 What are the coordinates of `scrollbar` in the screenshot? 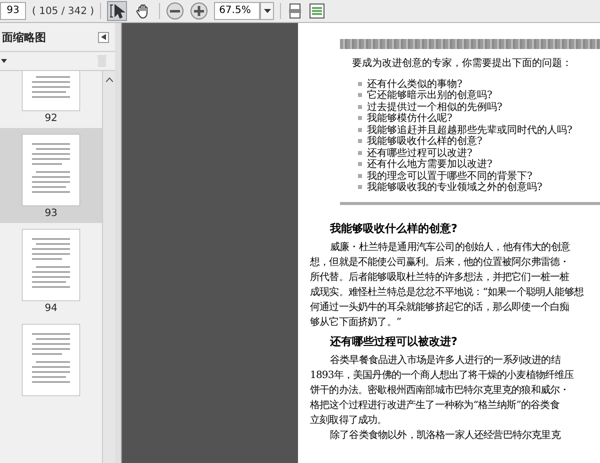 It's located at (108, 267).